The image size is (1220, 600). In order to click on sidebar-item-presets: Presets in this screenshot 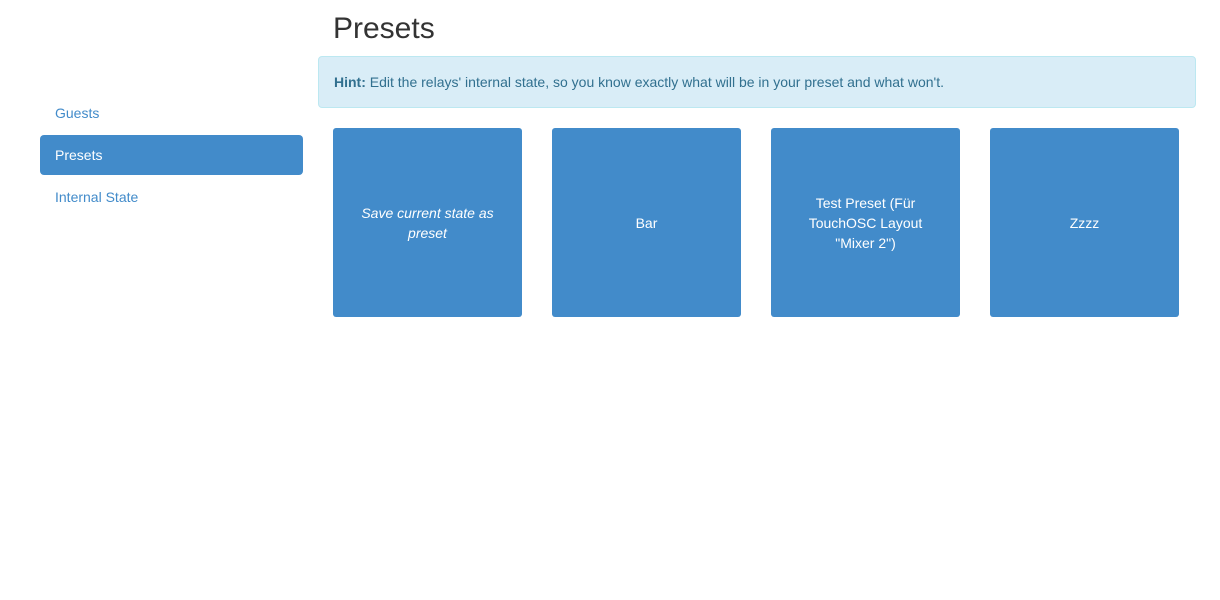, I will do `click(171, 155)`.